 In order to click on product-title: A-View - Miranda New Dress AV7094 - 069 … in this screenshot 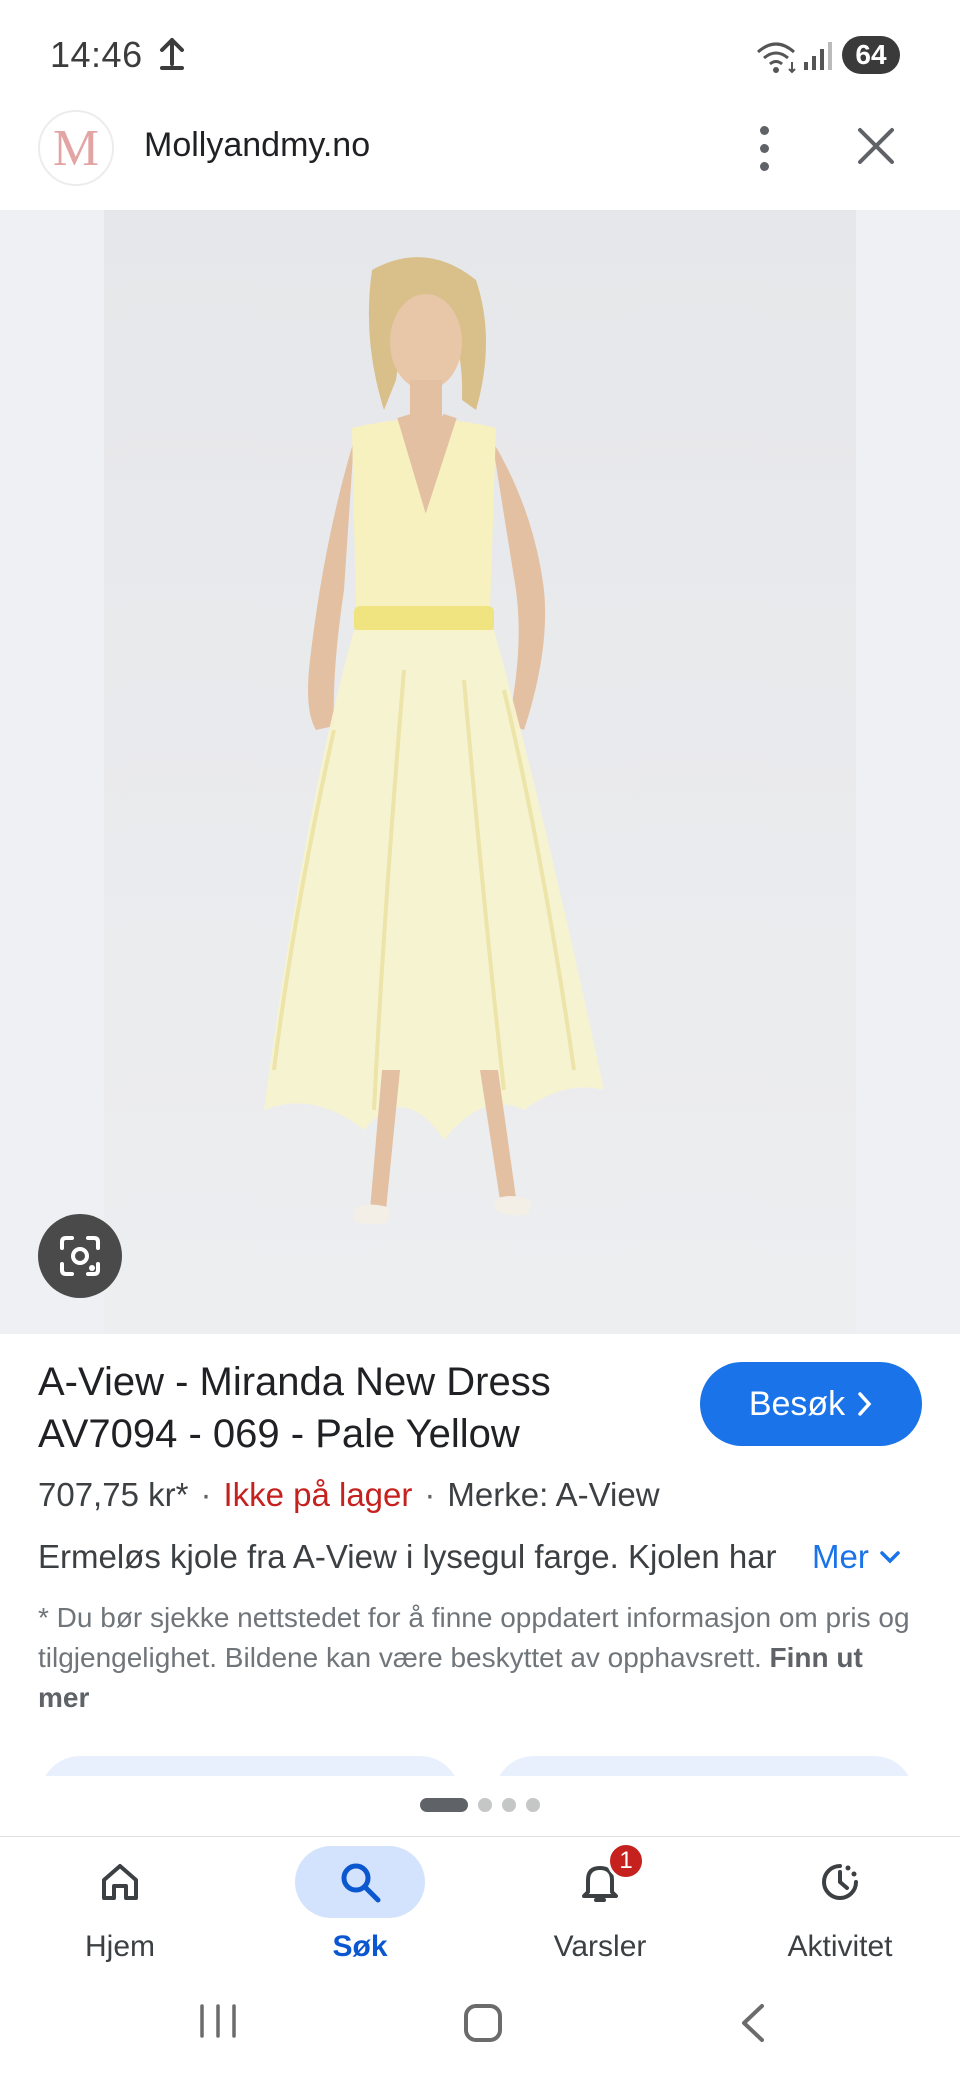, I will do `click(348, 1408)`.